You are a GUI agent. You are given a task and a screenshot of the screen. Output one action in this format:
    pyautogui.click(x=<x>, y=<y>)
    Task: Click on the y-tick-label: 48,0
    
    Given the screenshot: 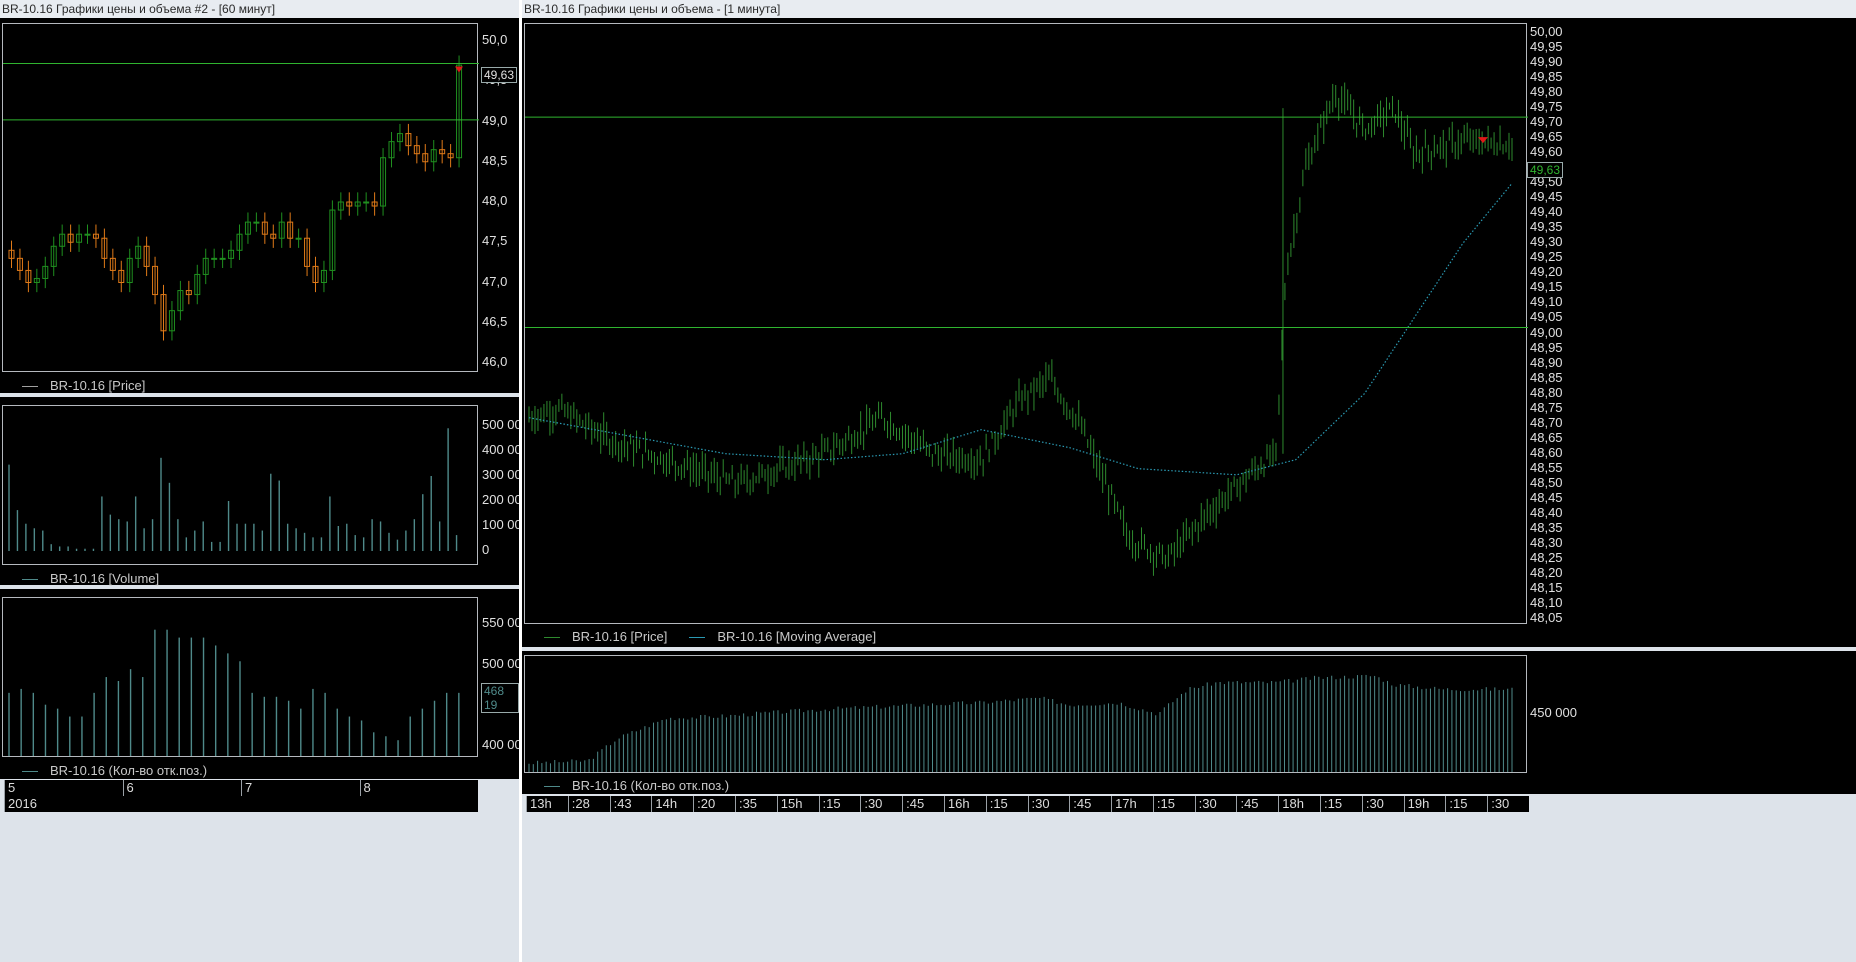 What is the action you would take?
    pyautogui.click(x=495, y=200)
    